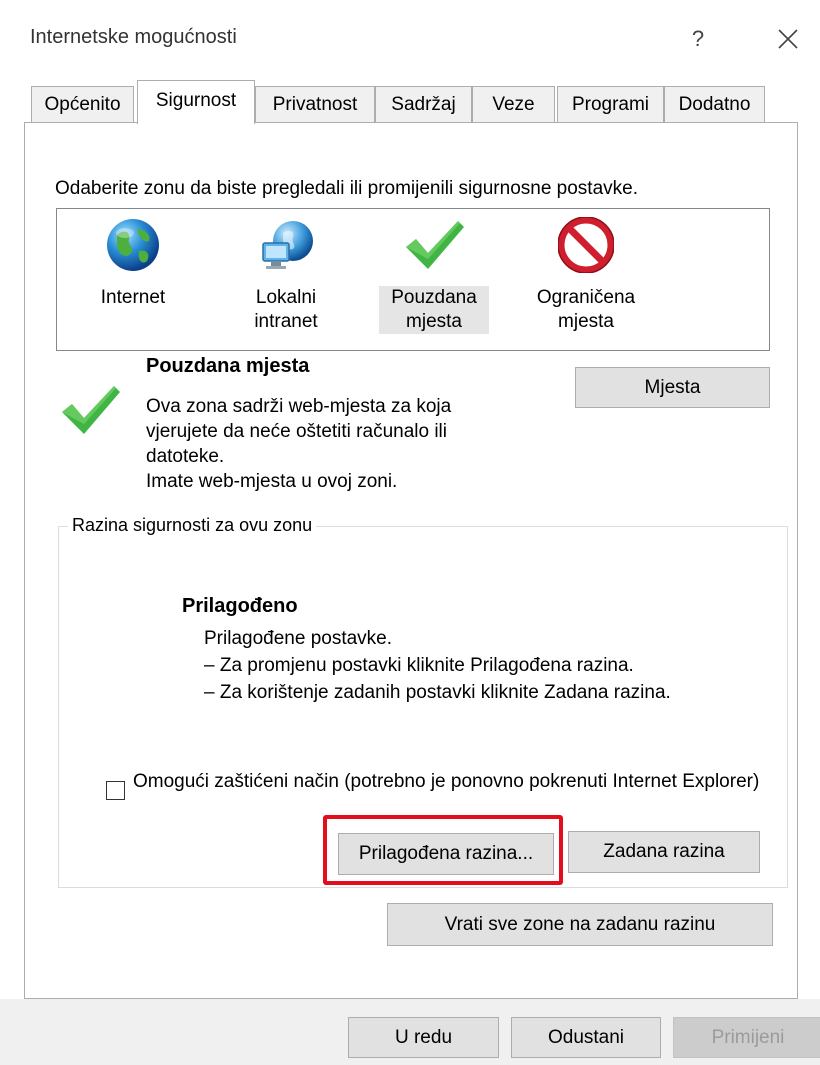 This screenshot has height=1065, width=820. I want to click on zone-local-intranet-label: Lokalni intranet, so click(286, 310).